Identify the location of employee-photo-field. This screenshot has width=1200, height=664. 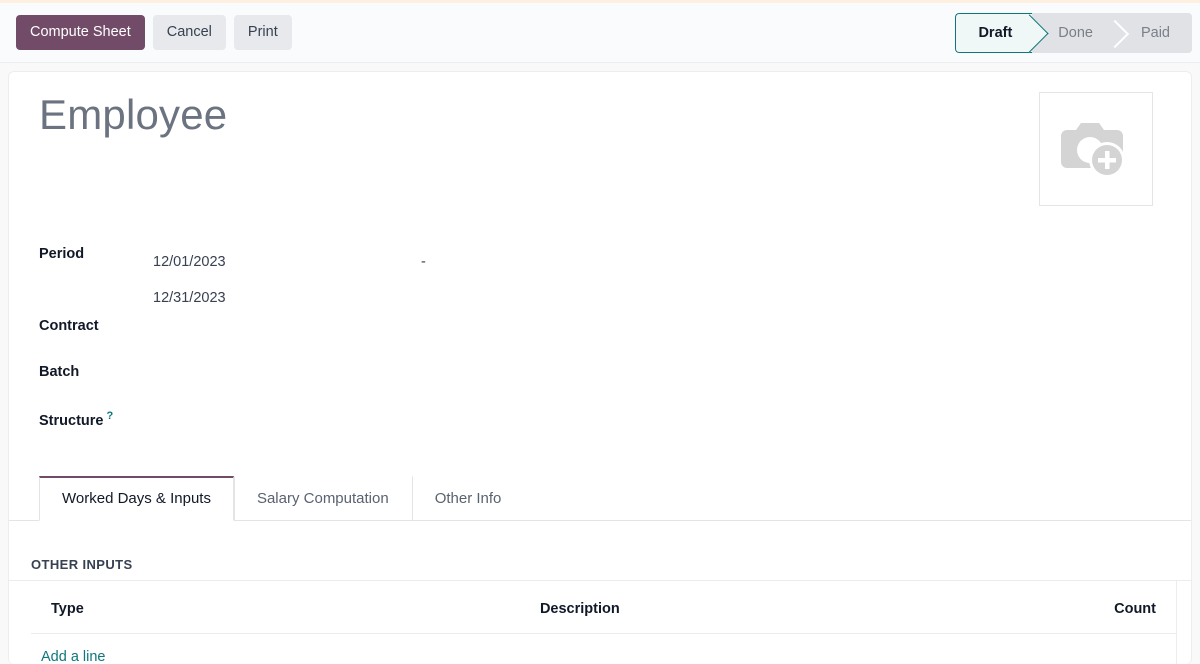
(1096, 149).